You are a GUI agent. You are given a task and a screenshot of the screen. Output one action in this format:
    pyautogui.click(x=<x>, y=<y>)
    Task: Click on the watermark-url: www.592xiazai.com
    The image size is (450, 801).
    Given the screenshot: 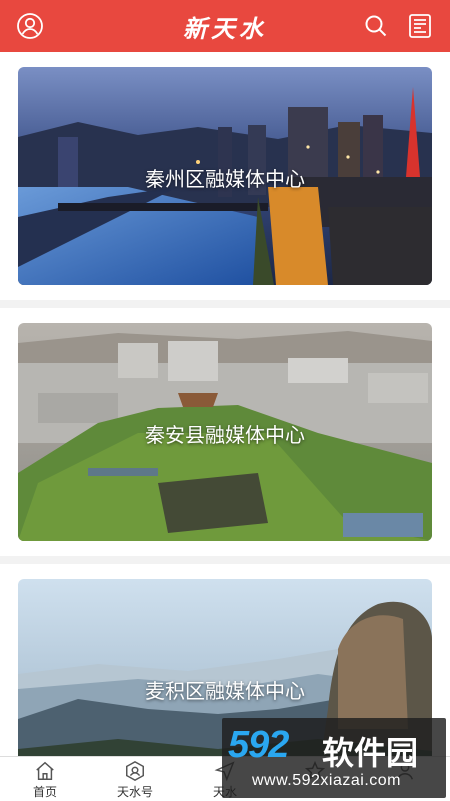 What is the action you would take?
    pyautogui.click(x=326, y=780)
    